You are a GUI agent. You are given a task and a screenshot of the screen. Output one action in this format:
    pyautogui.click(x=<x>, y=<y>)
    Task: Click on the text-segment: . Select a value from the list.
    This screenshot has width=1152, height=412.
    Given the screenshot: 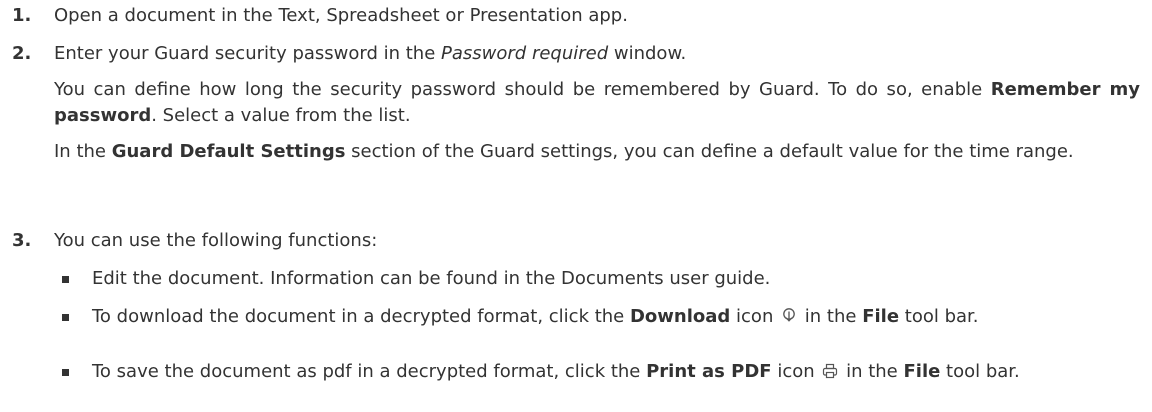 What is the action you would take?
    pyautogui.click(x=281, y=115)
    